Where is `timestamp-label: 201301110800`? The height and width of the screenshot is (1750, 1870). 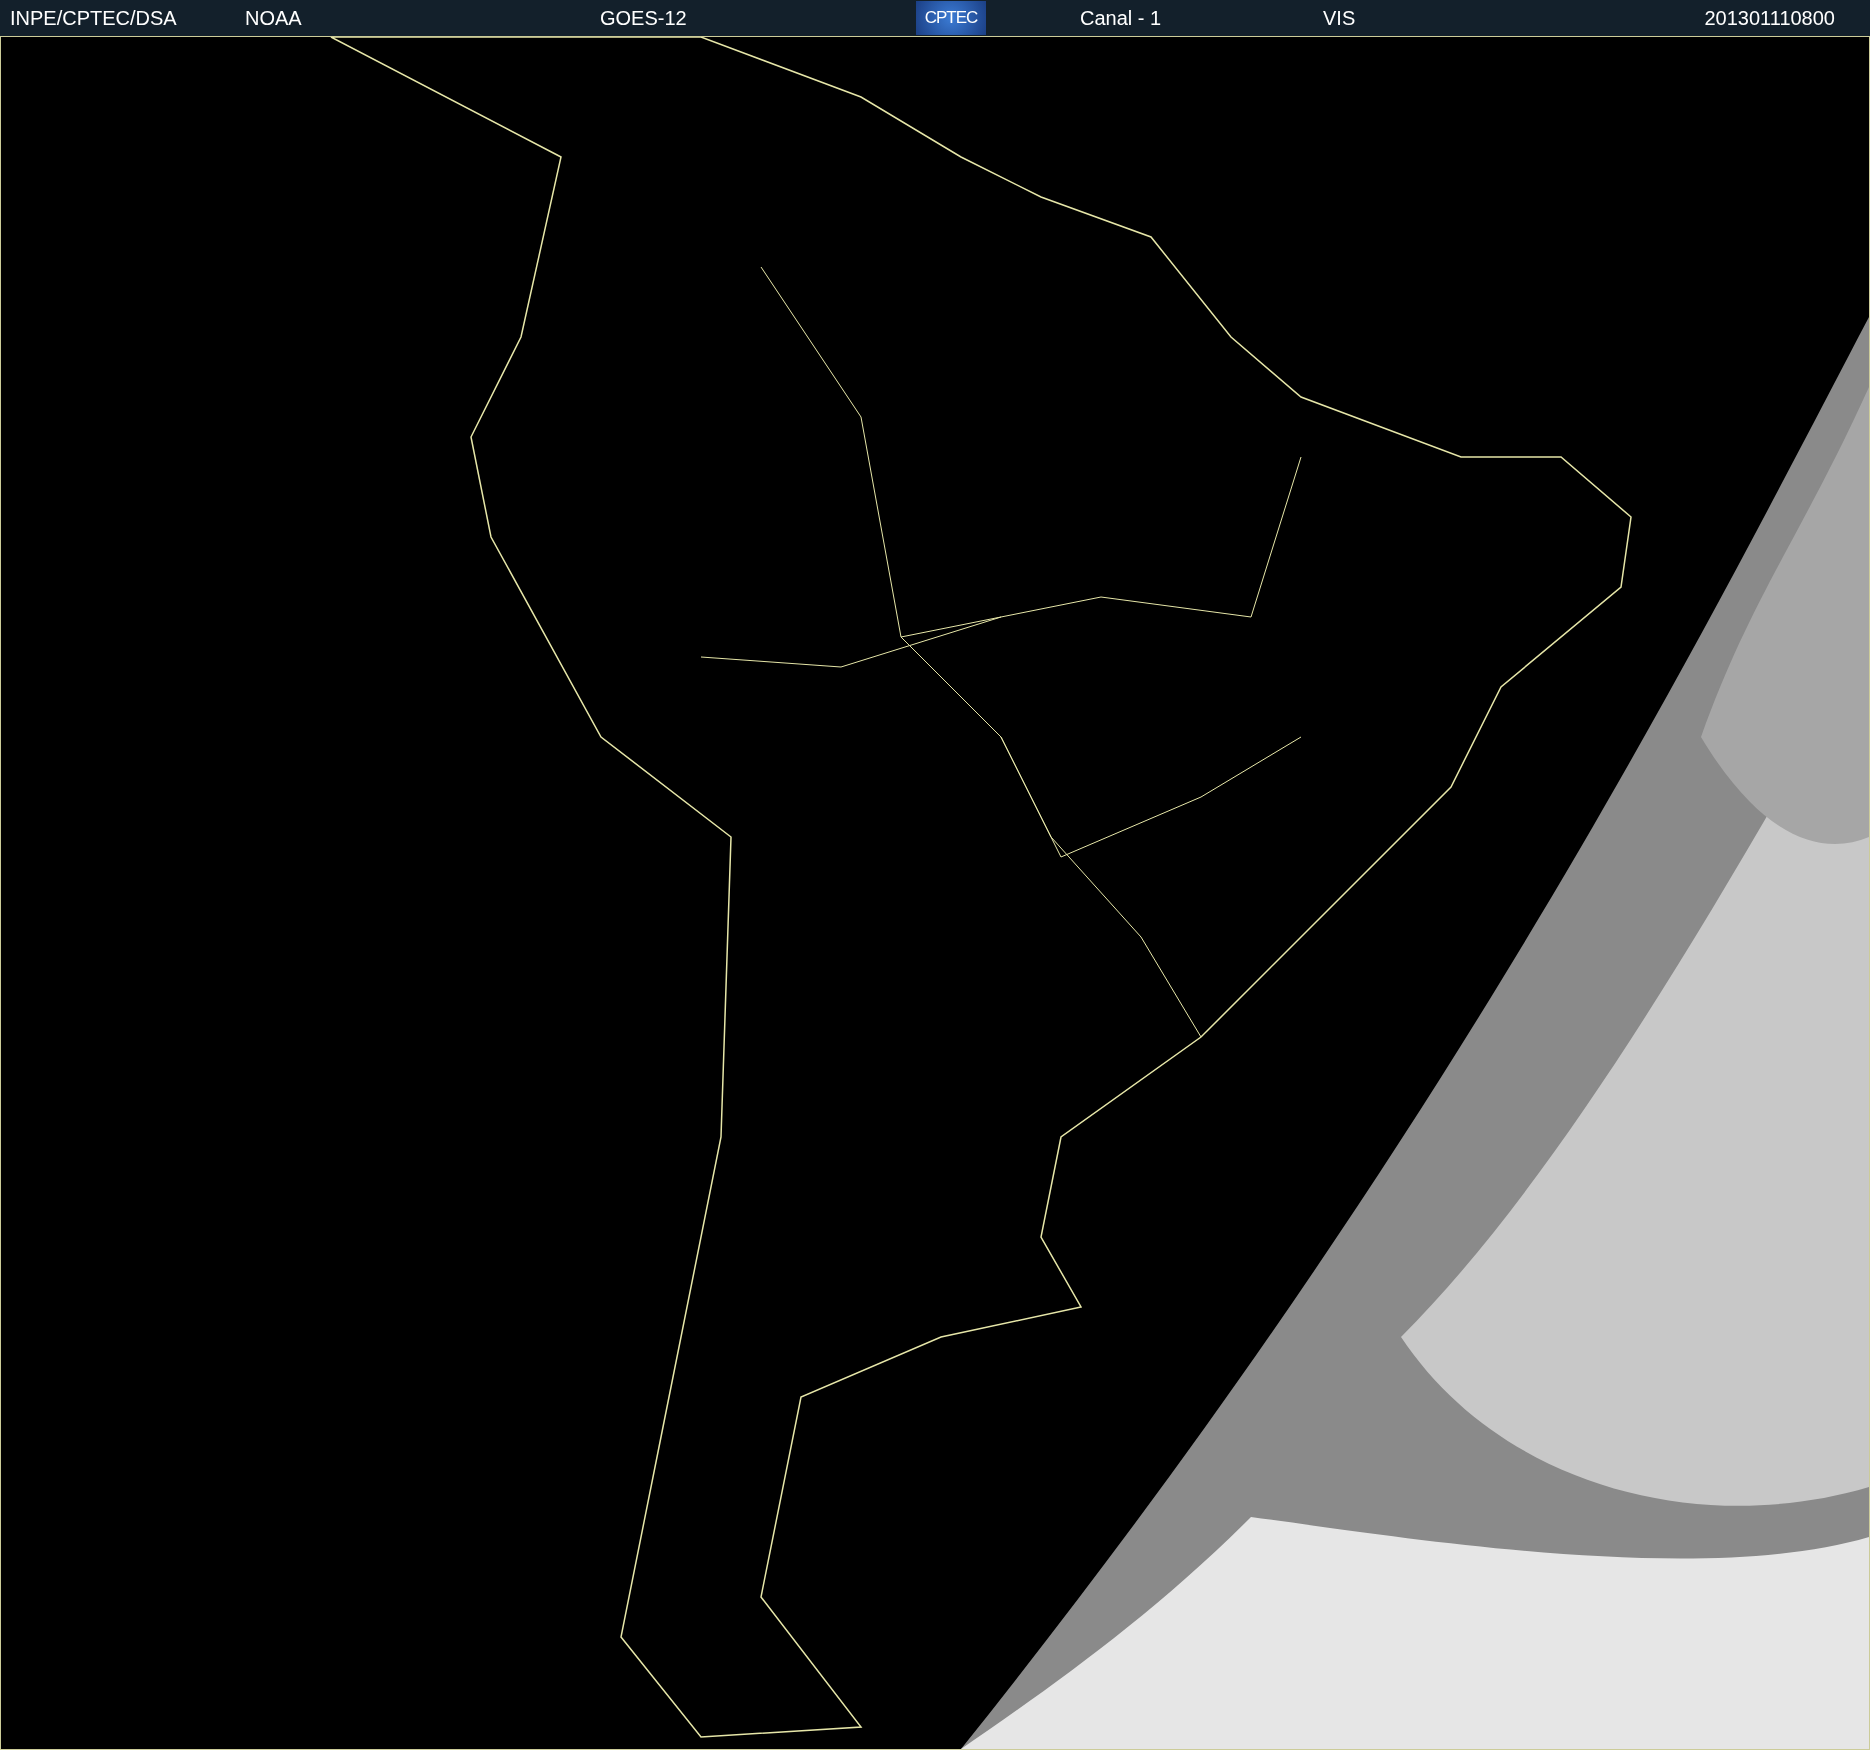 timestamp-label: 201301110800 is located at coordinates (1769, 18).